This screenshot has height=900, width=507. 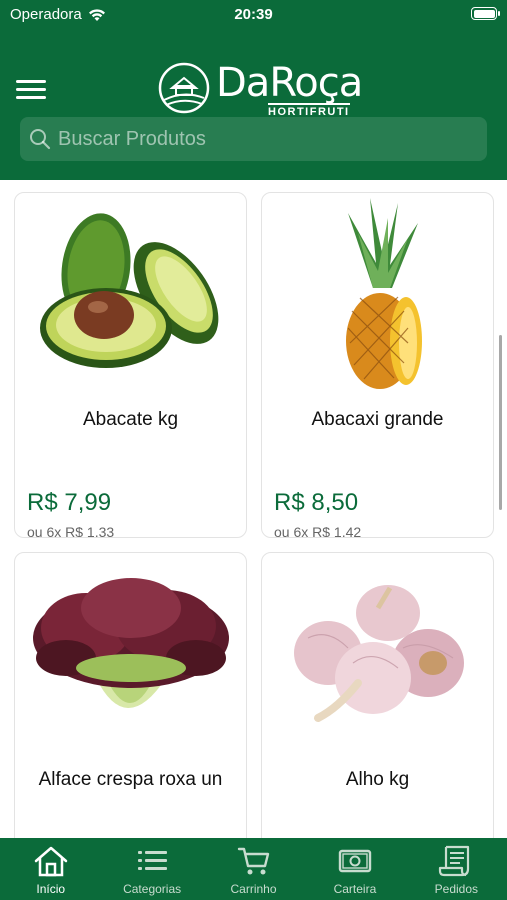 What do you see at coordinates (128, 290) in the screenshot?
I see `avocado-image` at bounding box center [128, 290].